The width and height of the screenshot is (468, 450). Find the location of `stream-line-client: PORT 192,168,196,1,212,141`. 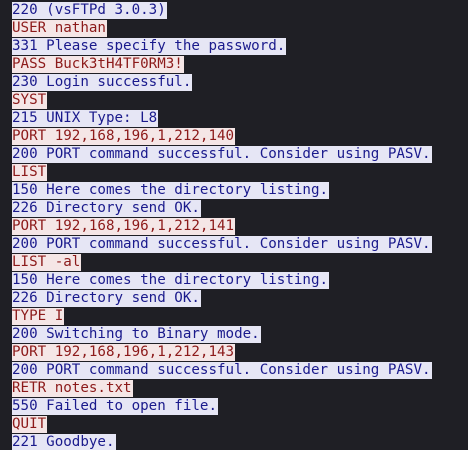

stream-line-client: PORT 192,168,196,1,212,141 is located at coordinates (234, 226).